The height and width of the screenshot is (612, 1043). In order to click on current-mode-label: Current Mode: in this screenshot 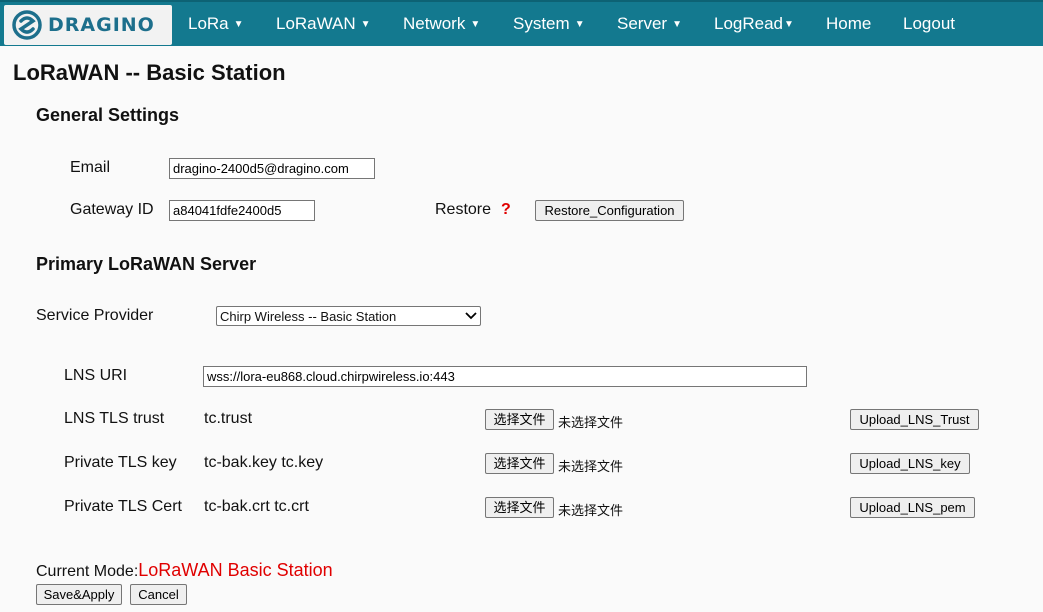, I will do `click(87, 571)`.